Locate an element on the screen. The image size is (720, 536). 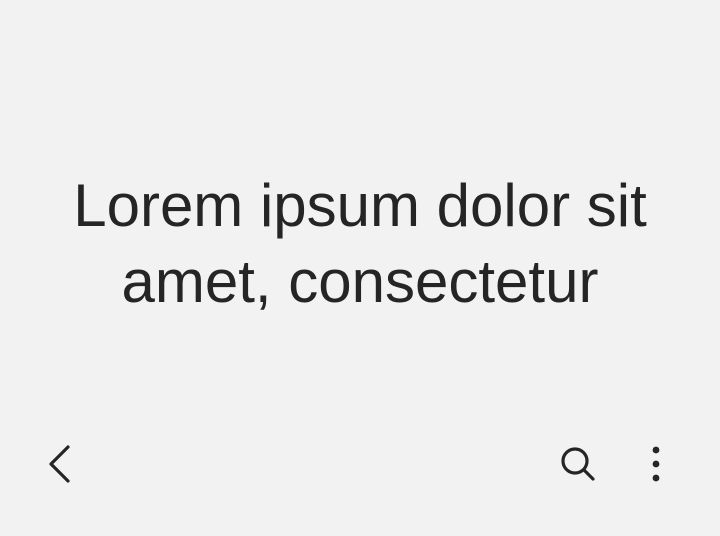
title-line-1: Lorem ipsum dolor sit is located at coordinates (360, 205).